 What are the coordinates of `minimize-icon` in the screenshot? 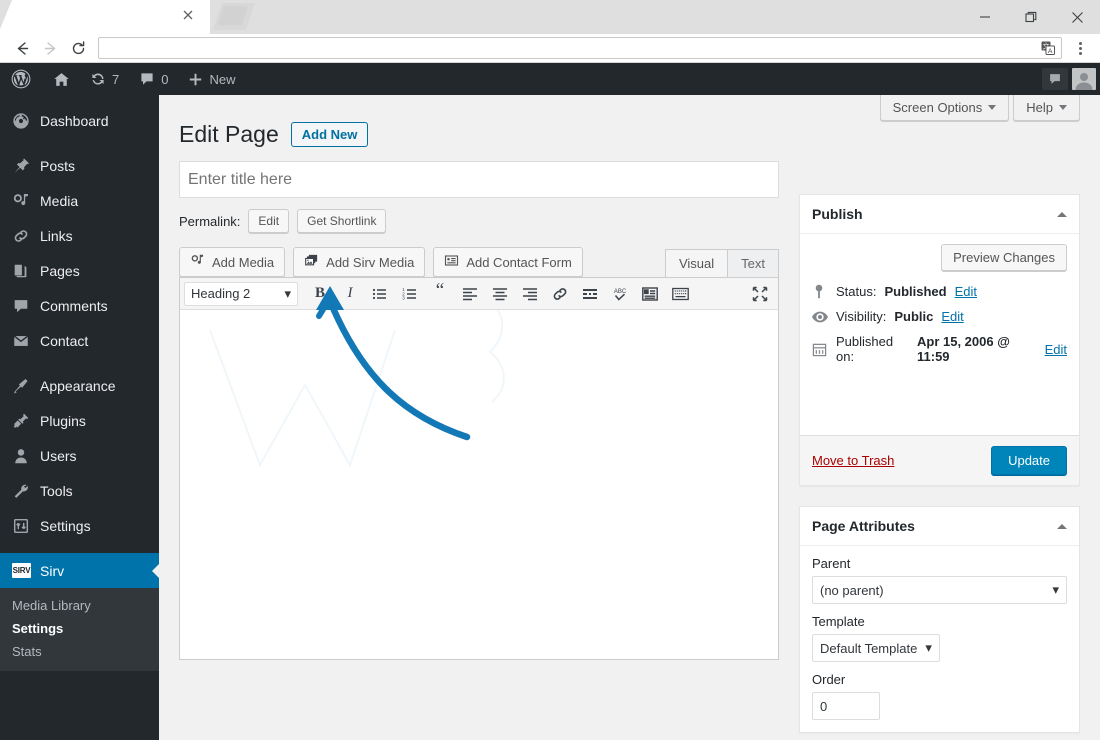 It's located at (985, 17).